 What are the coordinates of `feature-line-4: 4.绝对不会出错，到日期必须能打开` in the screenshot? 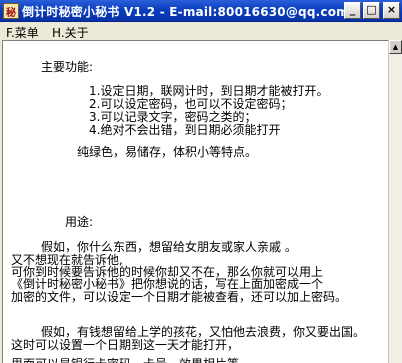 It's located at (185, 130).